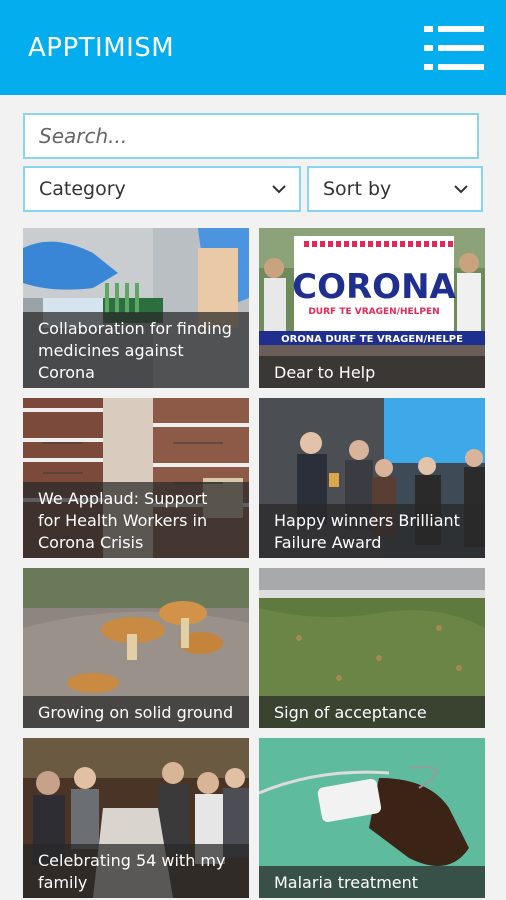 This screenshot has width=506, height=900. What do you see at coordinates (136, 712) in the screenshot?
I see `story-title: Growing on solid ground` at bounding box center [136, 712].